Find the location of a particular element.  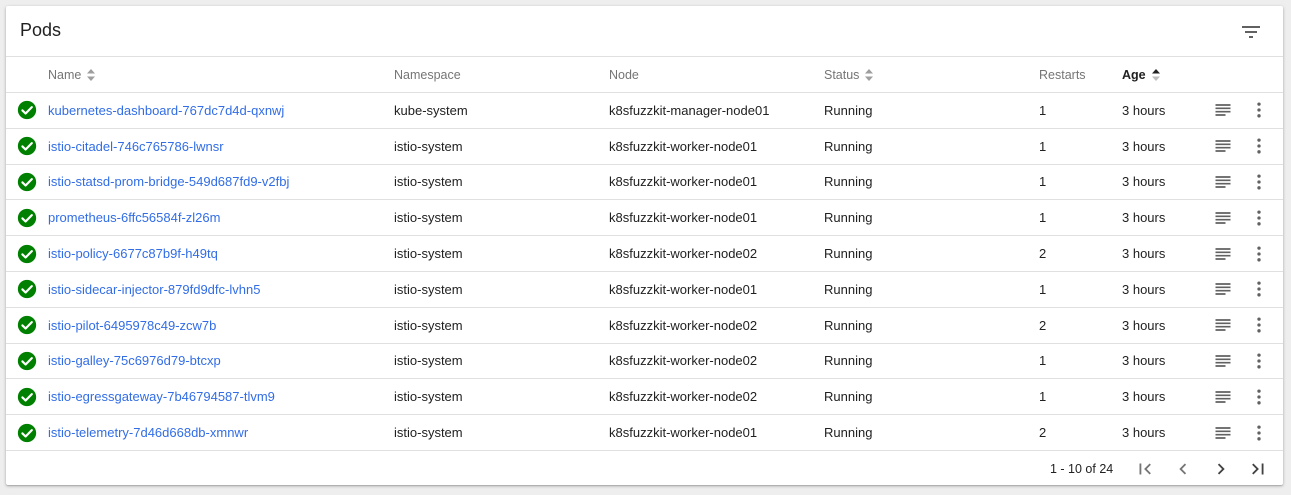

chevron-right-icon is located at coordinates (1221, 469).